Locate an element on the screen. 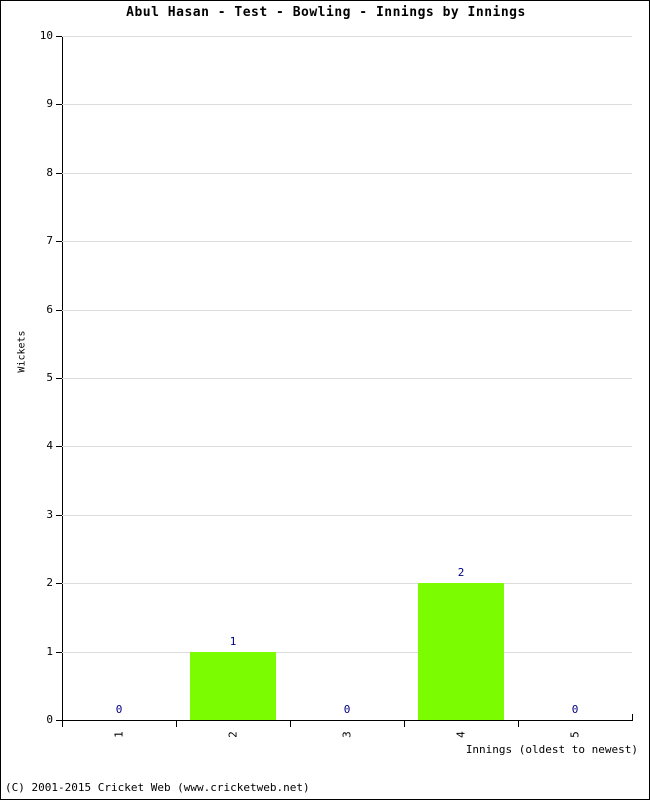  y-axis-label: 1 is located at coordinates (49, 651).